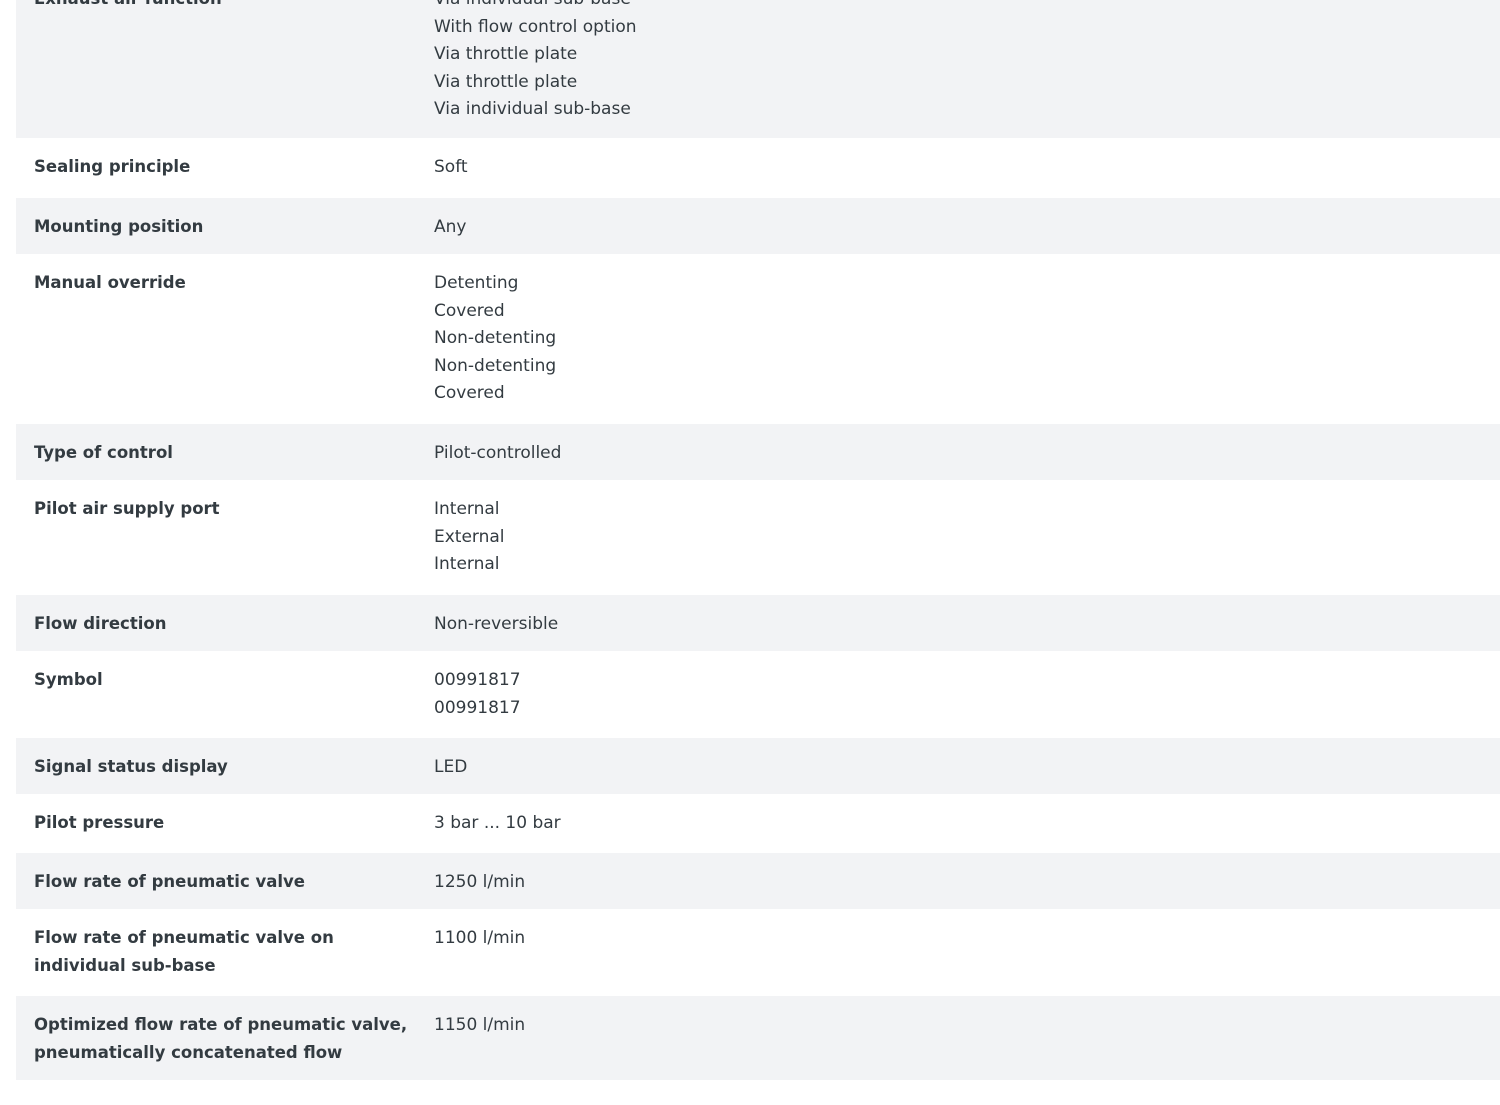 This screenshot has height=1105, width=1500. Describe the element at coordinates (496, 624) in the screenshot. I see `spec-value: Non-reversible` at that location.